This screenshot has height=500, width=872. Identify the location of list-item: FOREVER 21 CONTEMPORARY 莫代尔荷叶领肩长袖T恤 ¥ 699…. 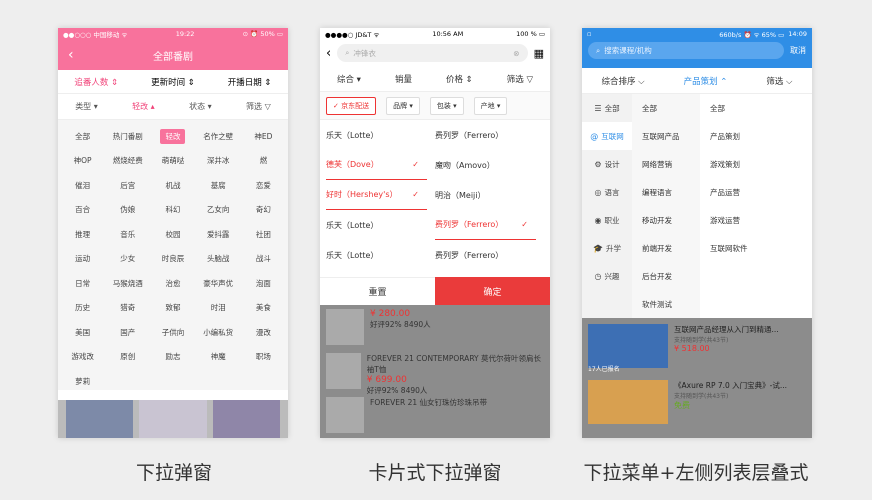
(435, 372).